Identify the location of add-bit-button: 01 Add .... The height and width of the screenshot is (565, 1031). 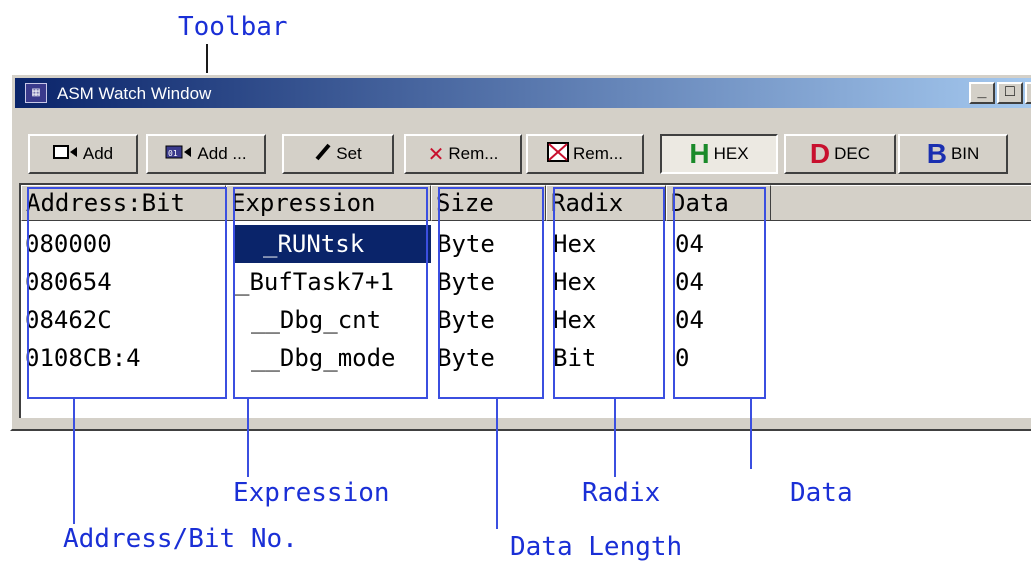
(206, 154).